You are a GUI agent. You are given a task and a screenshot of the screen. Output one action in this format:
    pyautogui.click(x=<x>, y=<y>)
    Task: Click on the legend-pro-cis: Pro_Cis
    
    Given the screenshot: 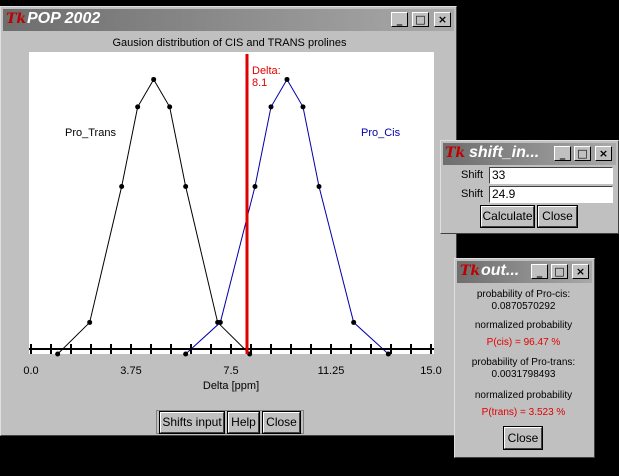 What is the action you would take?
    pyautogui.click(x=381, y=133)
    